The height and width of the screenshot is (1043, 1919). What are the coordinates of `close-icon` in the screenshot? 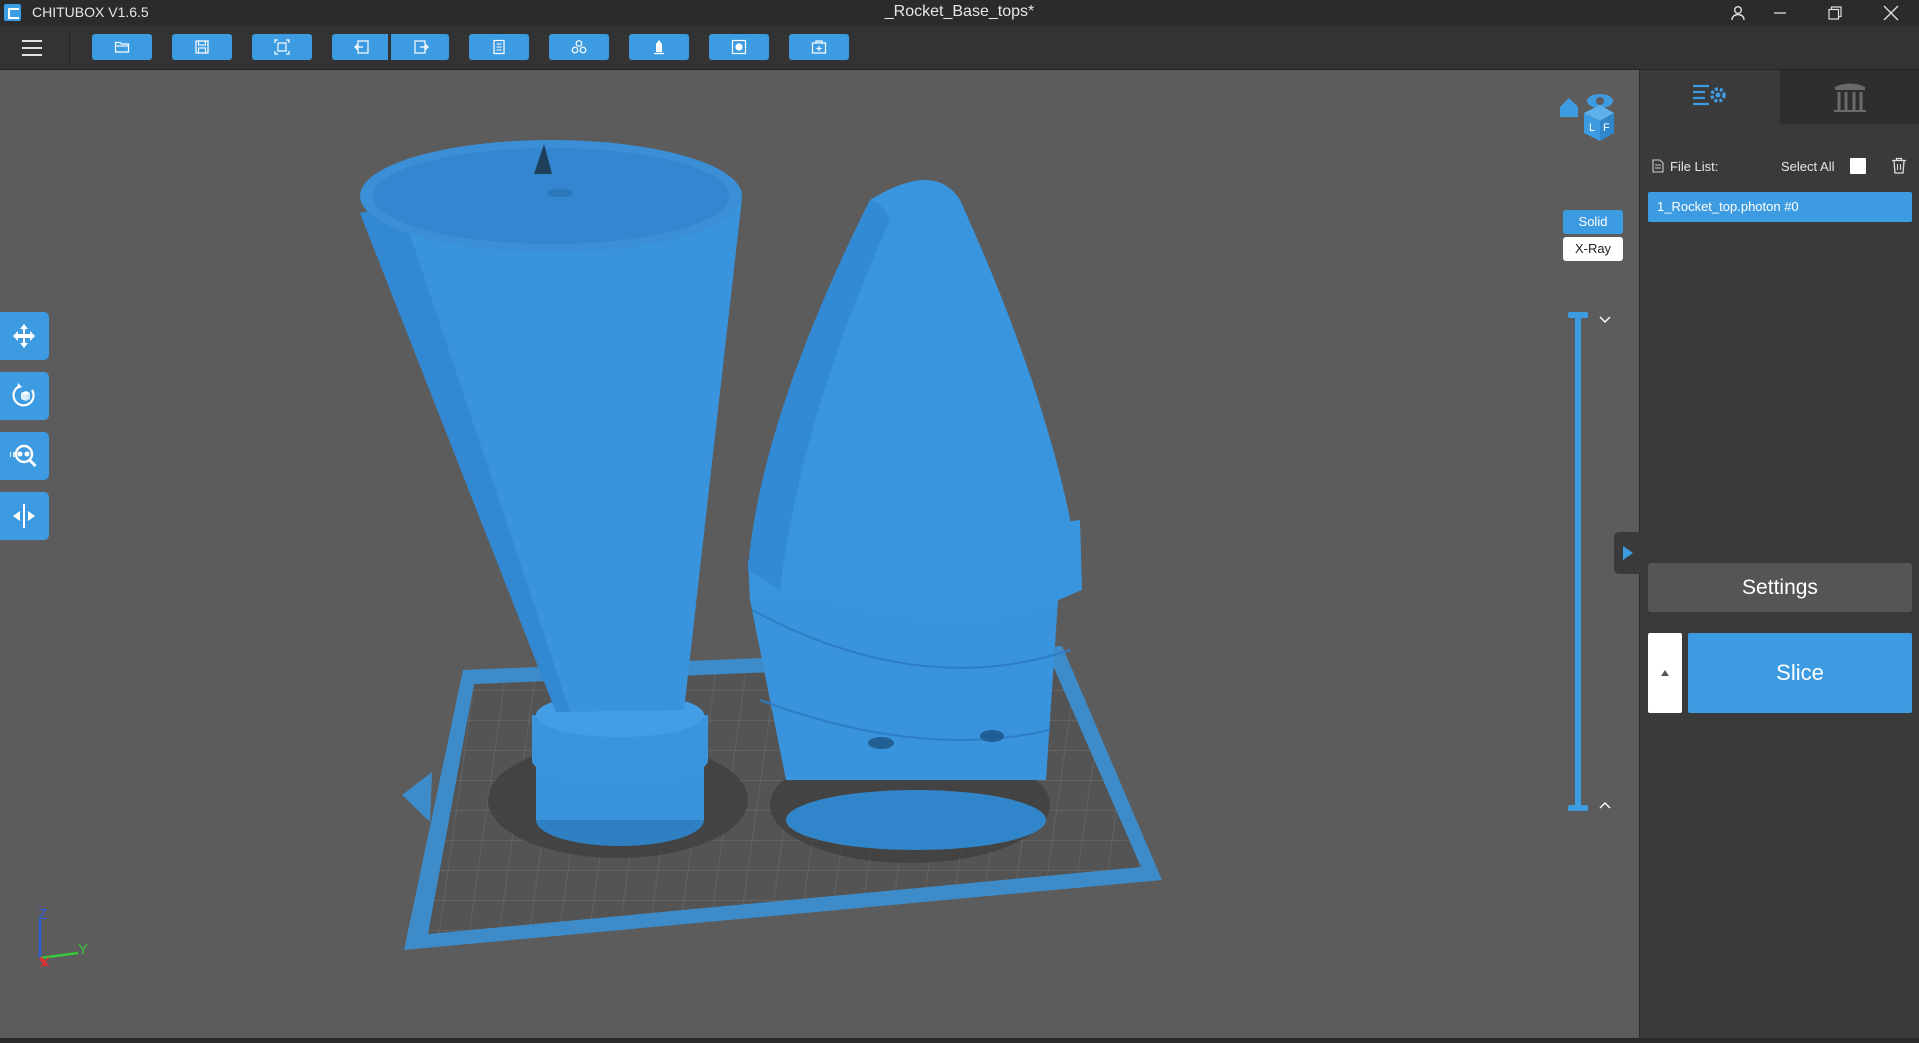 It's located at (1891, 13).